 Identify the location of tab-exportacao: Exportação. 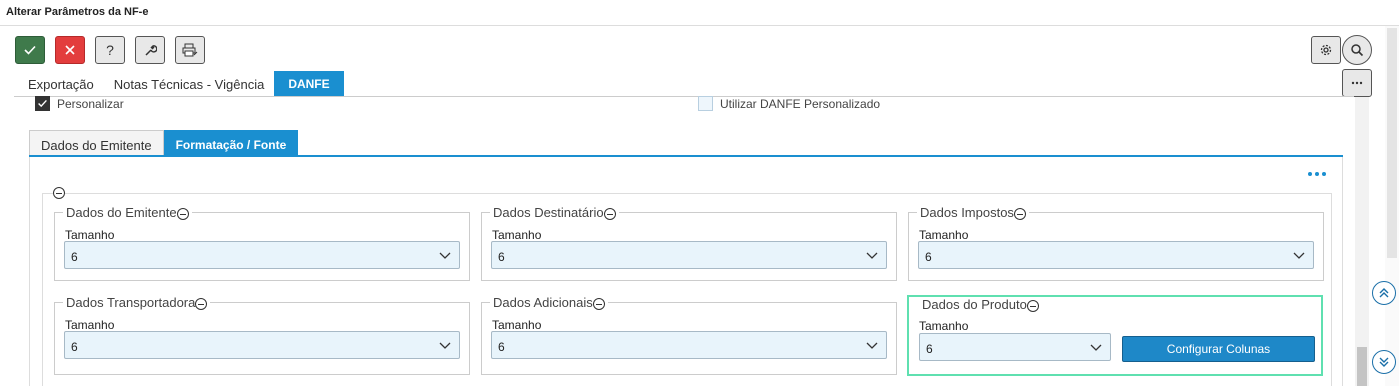
(61, 84).